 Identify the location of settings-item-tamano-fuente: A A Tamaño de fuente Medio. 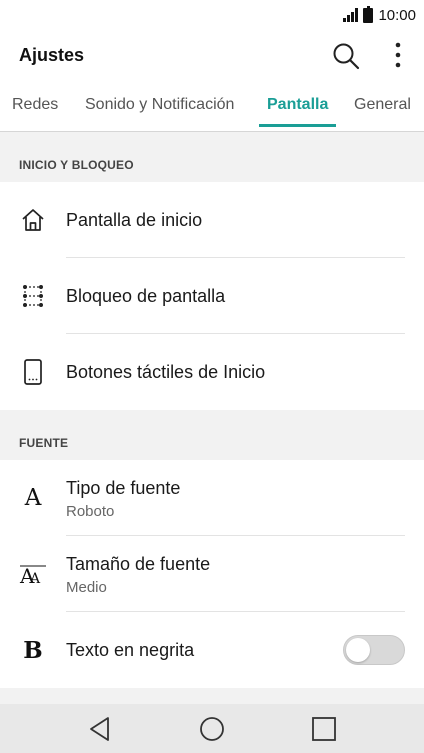
(212, 574).